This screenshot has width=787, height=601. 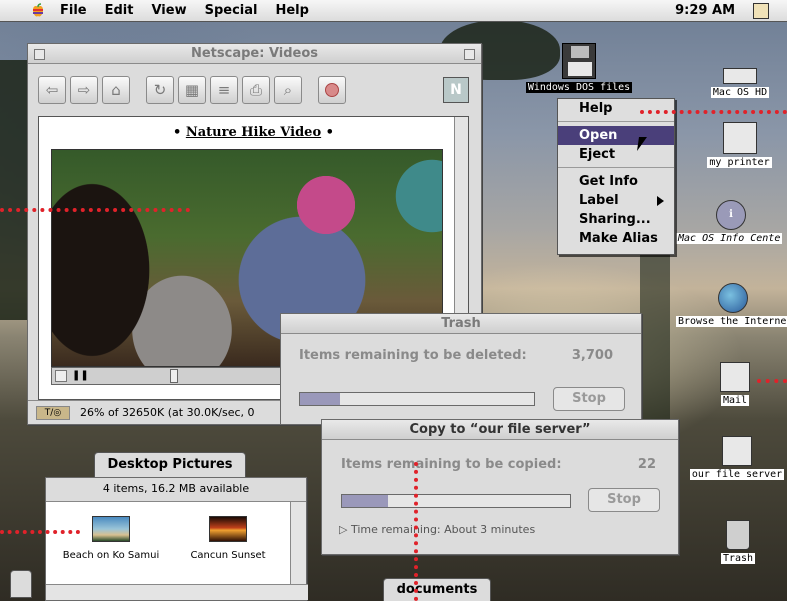 What do you see at coordinates (21, 584) in the screenshot?
I see `pop-up-window-tab` at bounding box center [21, 584].